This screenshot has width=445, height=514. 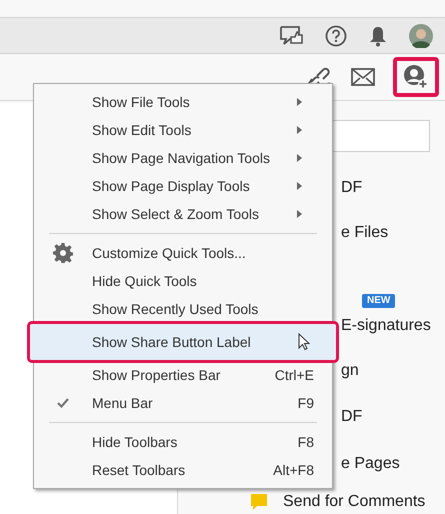 What do you see at coordinates (183, 309) in the screenshot?
I see `menu-item: Show Recently Used Tools` at bounding box center [183, 309].